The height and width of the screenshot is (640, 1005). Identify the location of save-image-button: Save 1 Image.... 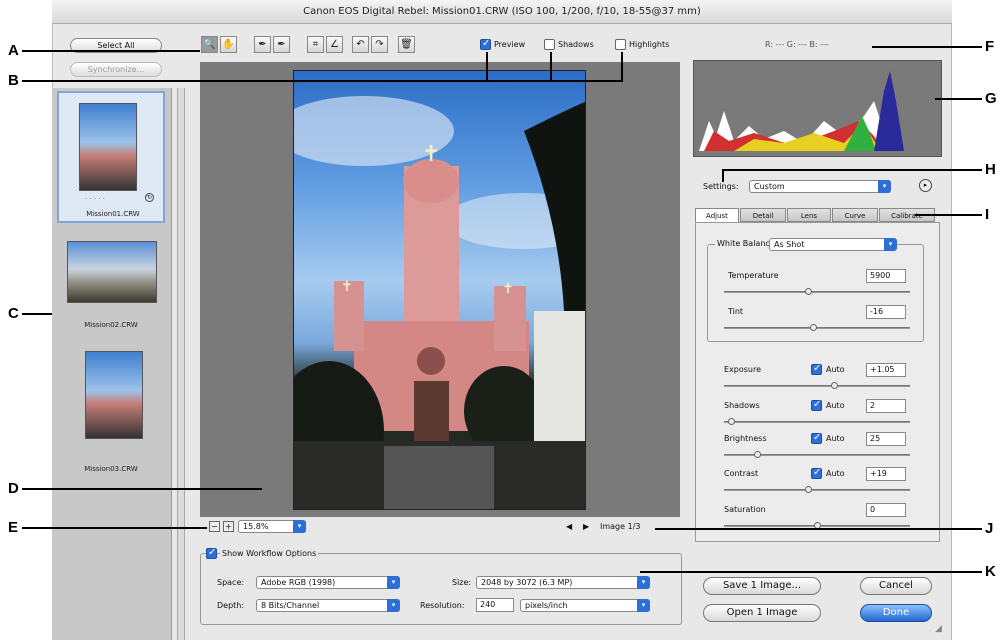
(762, 586).